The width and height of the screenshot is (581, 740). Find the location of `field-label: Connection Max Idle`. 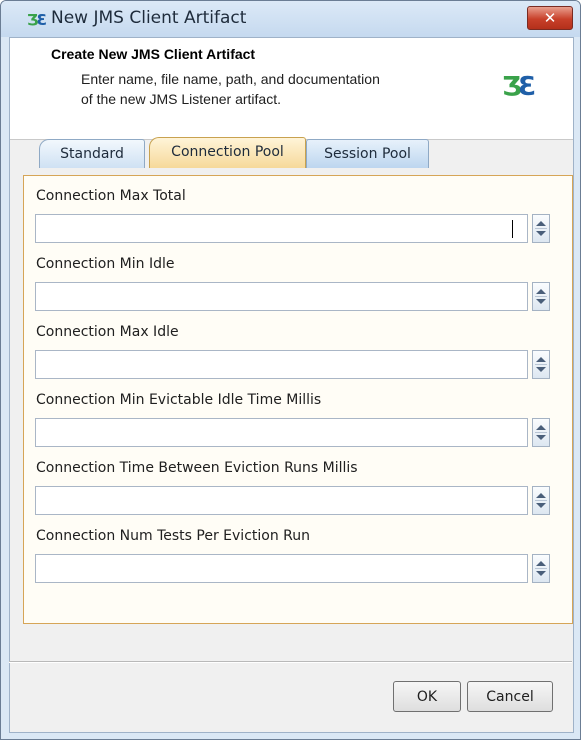

field-label: Connection Max Idle is located at coordinates (107, 332).